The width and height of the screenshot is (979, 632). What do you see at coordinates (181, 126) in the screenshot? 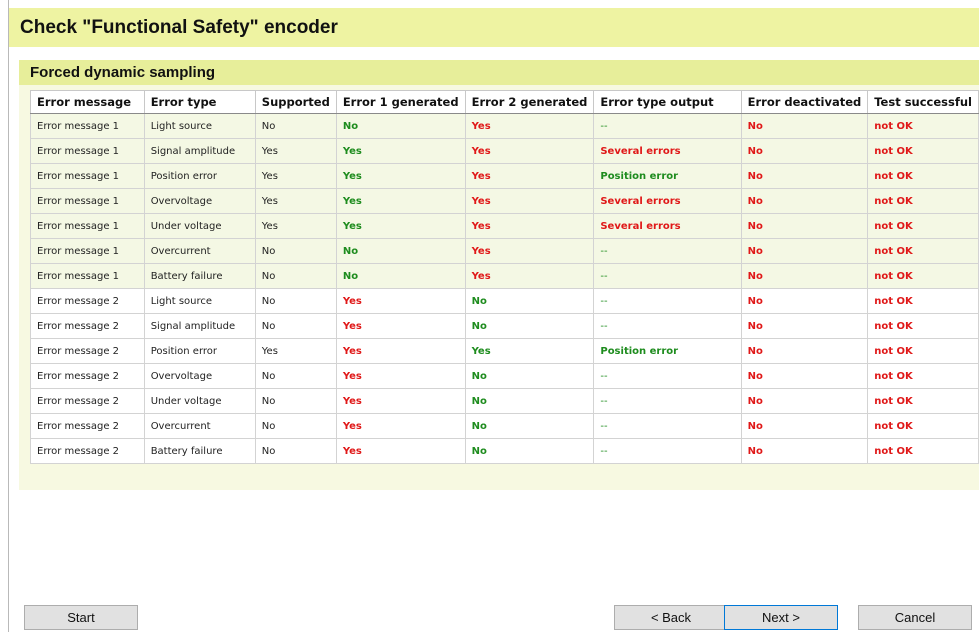
I see `cell-value: Light source` at bounding box center [181, 126].